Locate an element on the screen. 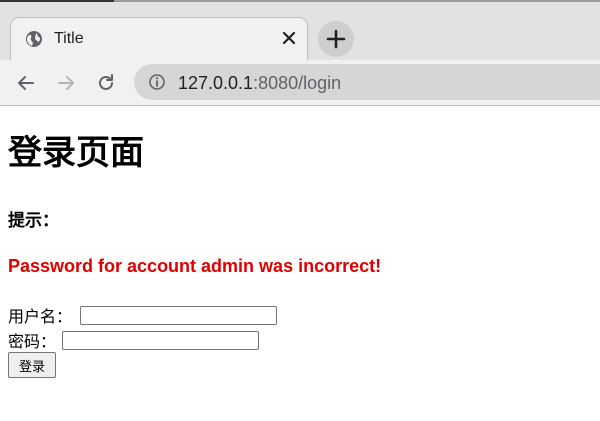  address-bar: 127.0.0.1:8080/login is located at coordinates (367, 82).